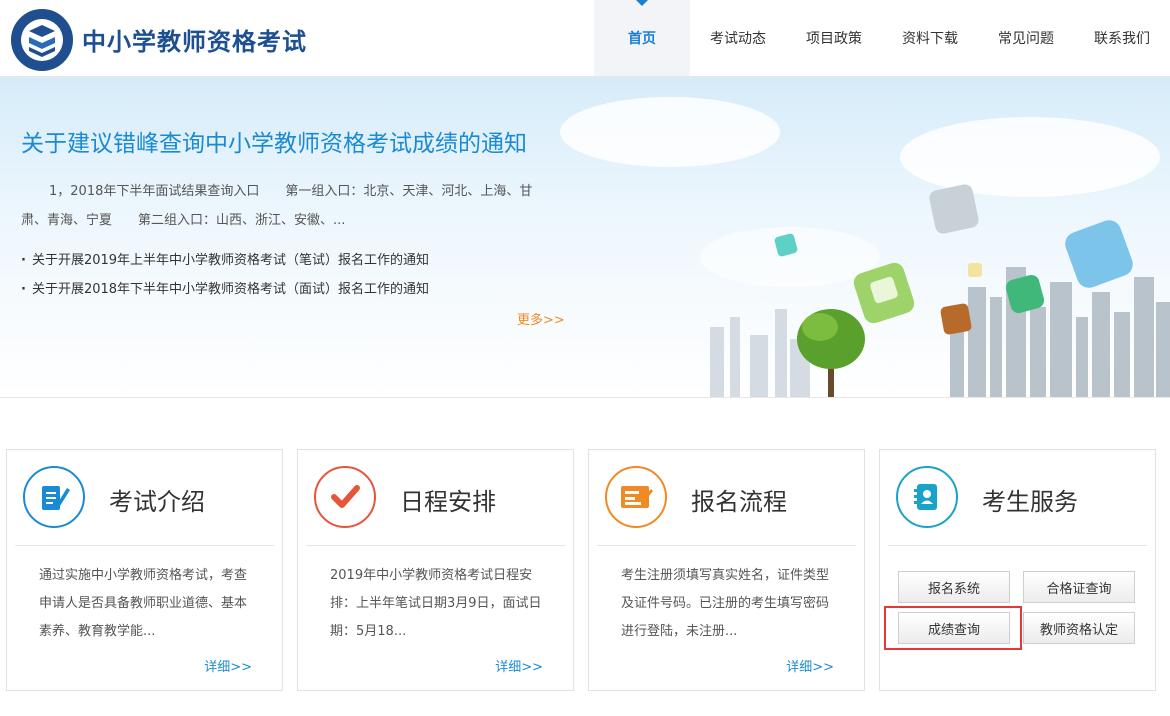 This screenshot has width=1170, height=716. I want to click on form-icon, so click(636, 497).